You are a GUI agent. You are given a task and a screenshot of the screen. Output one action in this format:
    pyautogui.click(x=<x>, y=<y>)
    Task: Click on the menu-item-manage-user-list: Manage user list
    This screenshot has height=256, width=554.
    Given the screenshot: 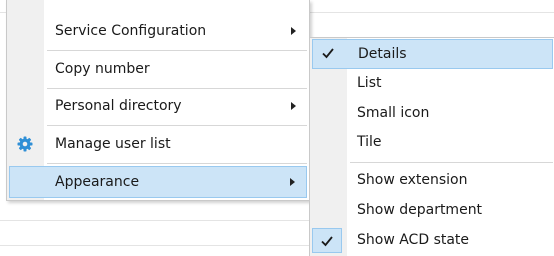 What is the action you would take?
    pyautogui.click(x=158, y=144)
    